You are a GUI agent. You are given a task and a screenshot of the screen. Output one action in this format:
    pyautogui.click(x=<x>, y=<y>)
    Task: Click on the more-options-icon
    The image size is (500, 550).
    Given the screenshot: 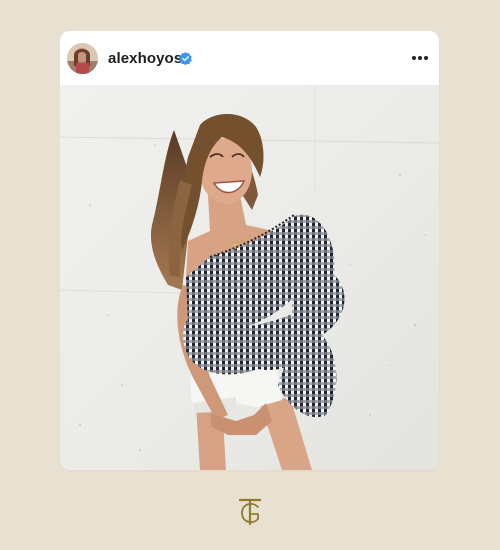 What is the action you would take?
    pyautogui.click(x=420, y=58)
    